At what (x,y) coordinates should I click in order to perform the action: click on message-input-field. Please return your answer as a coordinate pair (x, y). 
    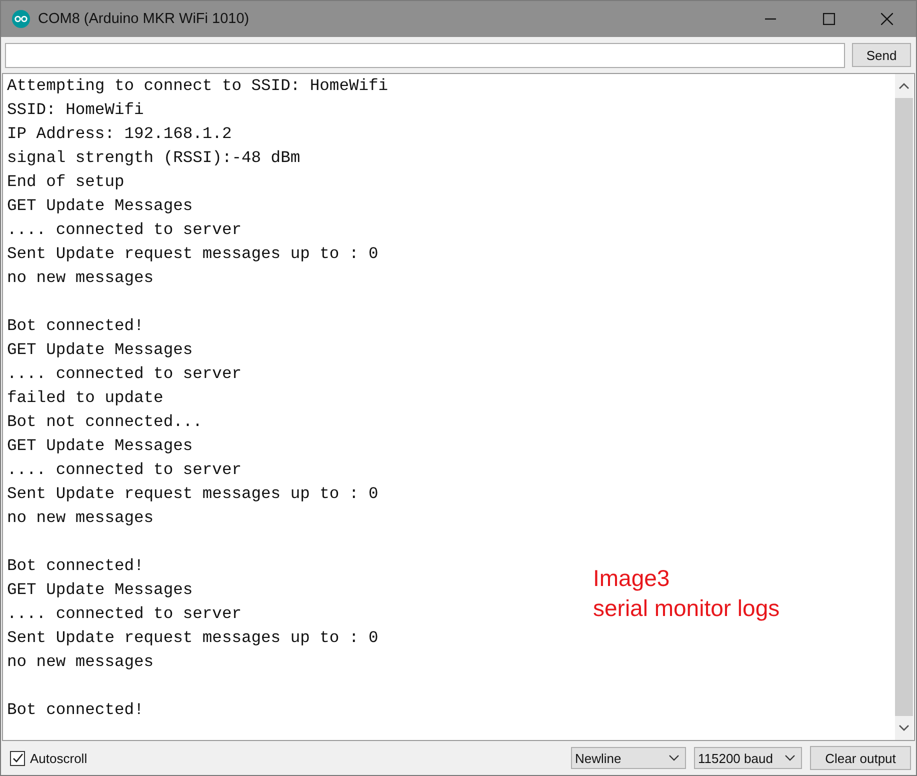
    Looking at the image, I should click on (425, 55).